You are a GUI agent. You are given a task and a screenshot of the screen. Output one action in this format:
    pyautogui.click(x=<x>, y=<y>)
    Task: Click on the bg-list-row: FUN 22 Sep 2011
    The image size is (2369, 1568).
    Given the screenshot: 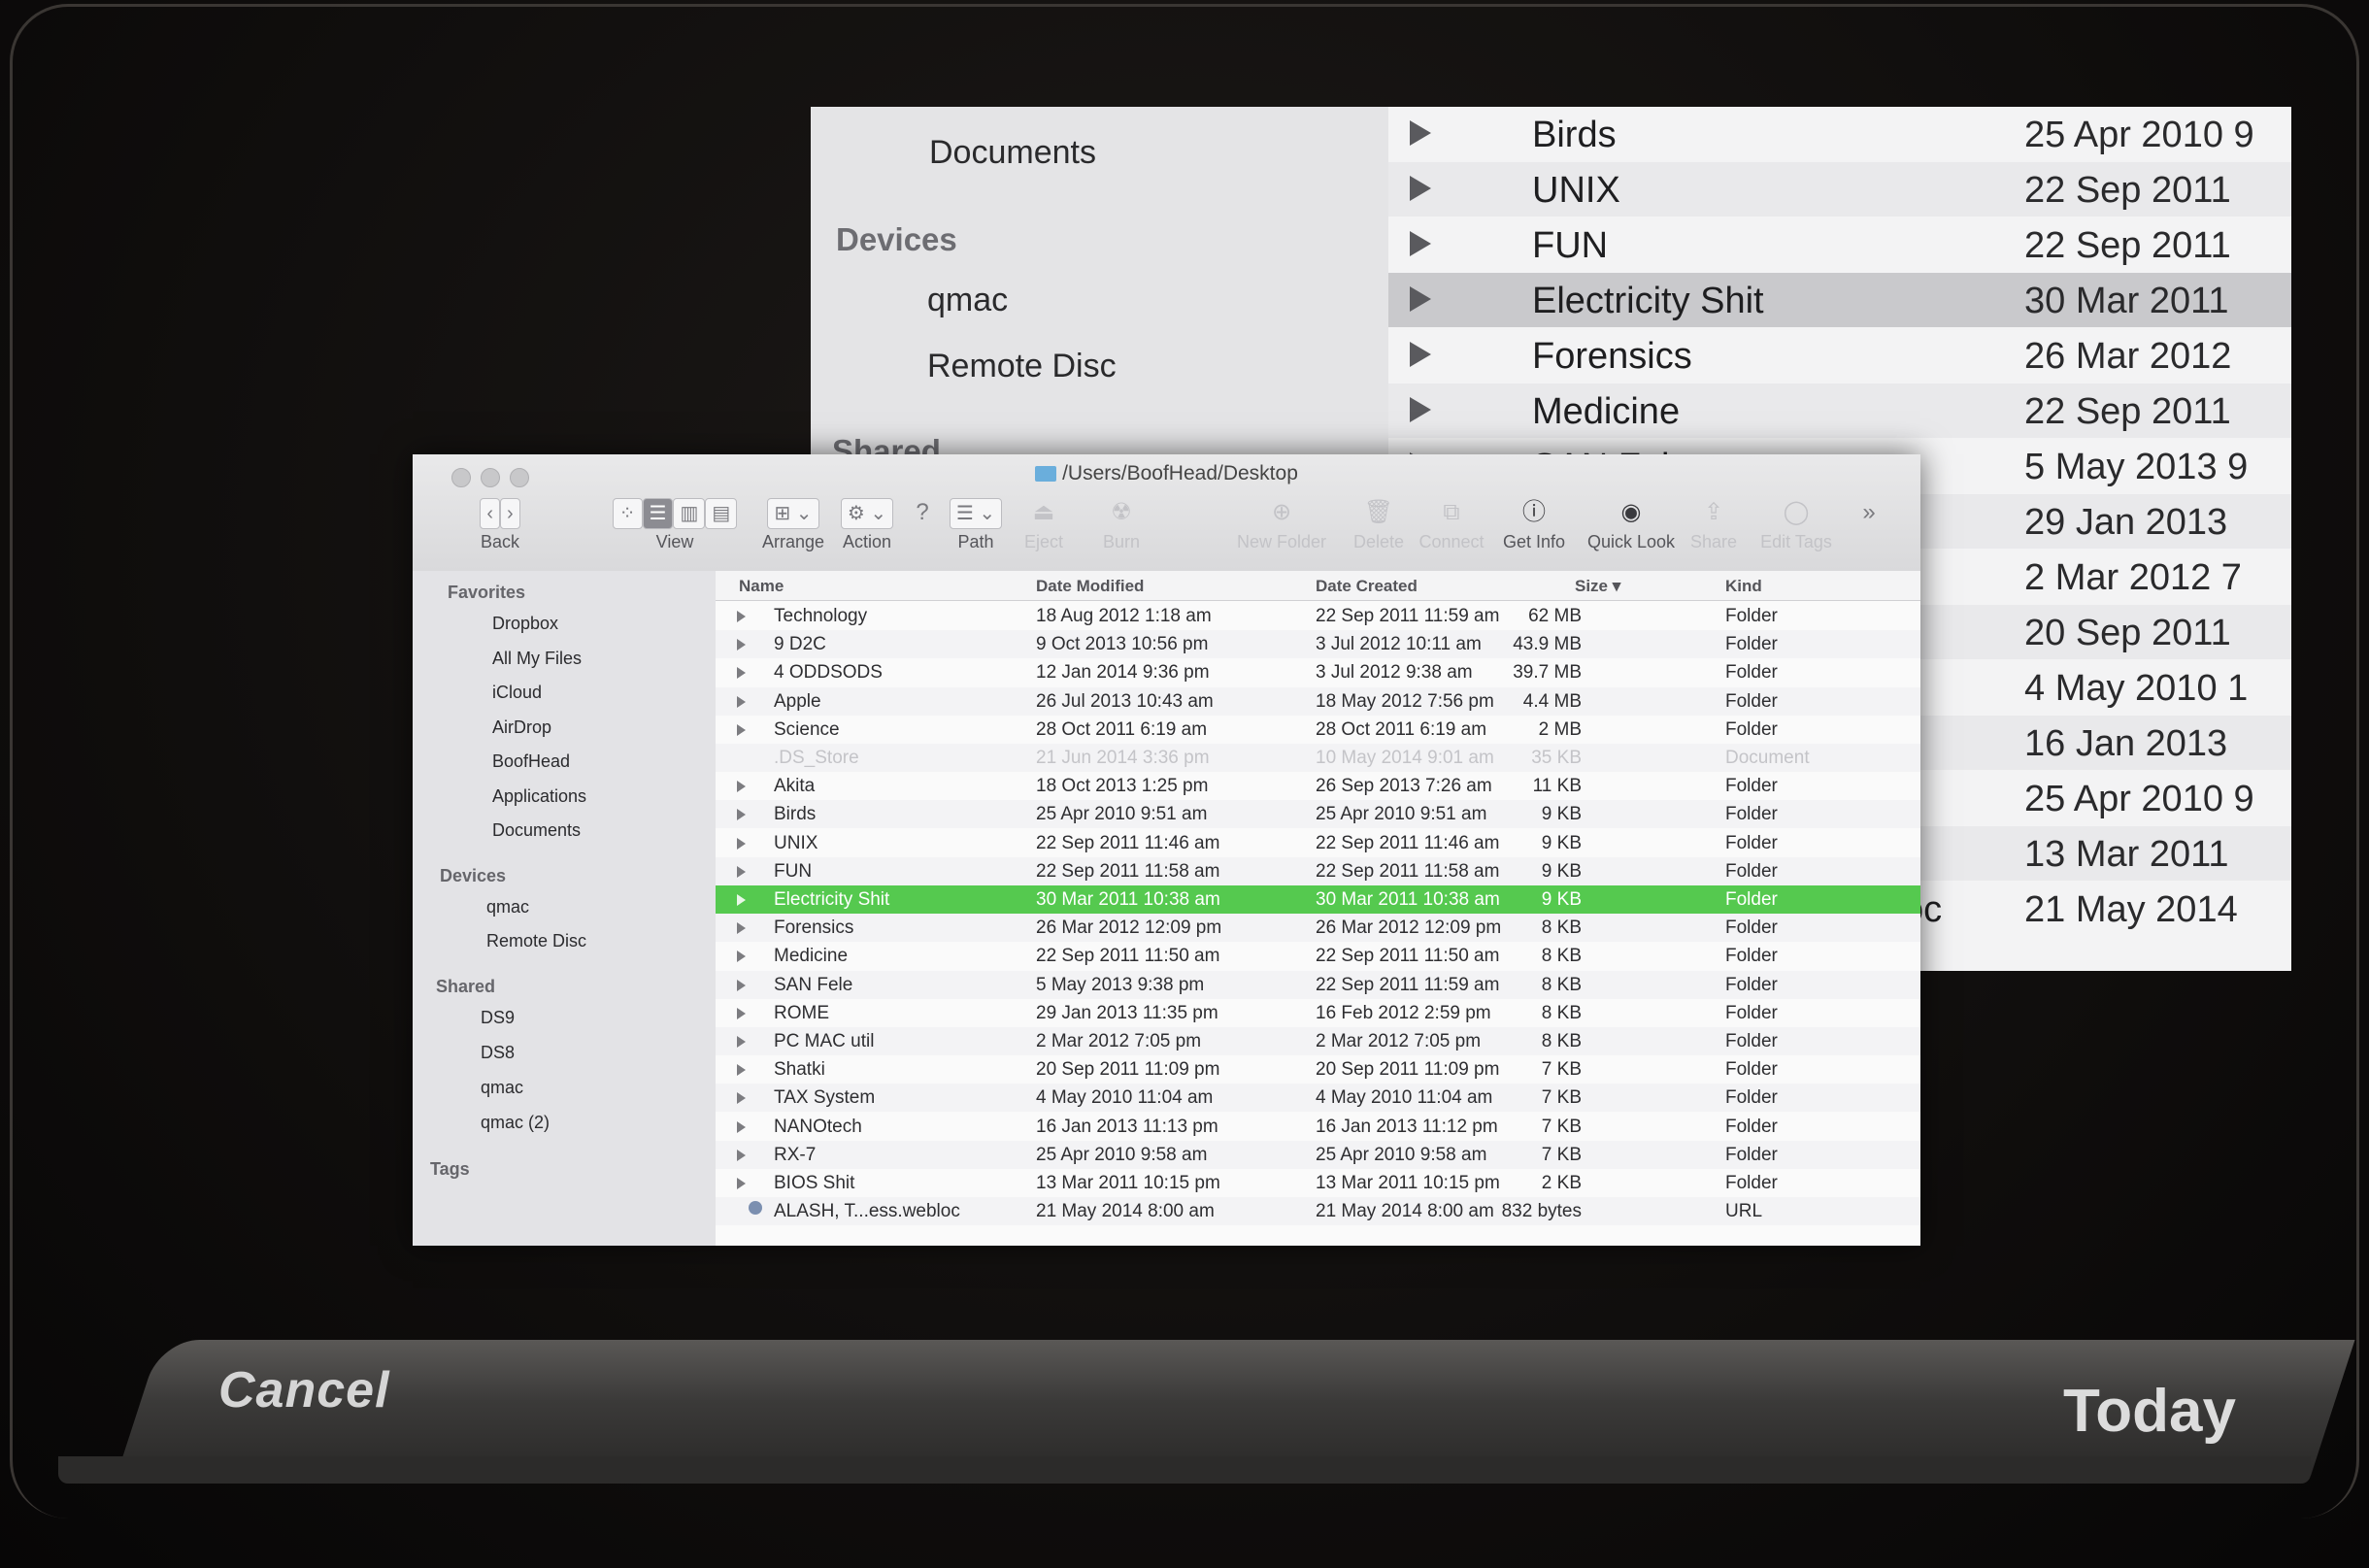 What is the action you would take?
    pyautogui.click(x=1839, y=244)
    